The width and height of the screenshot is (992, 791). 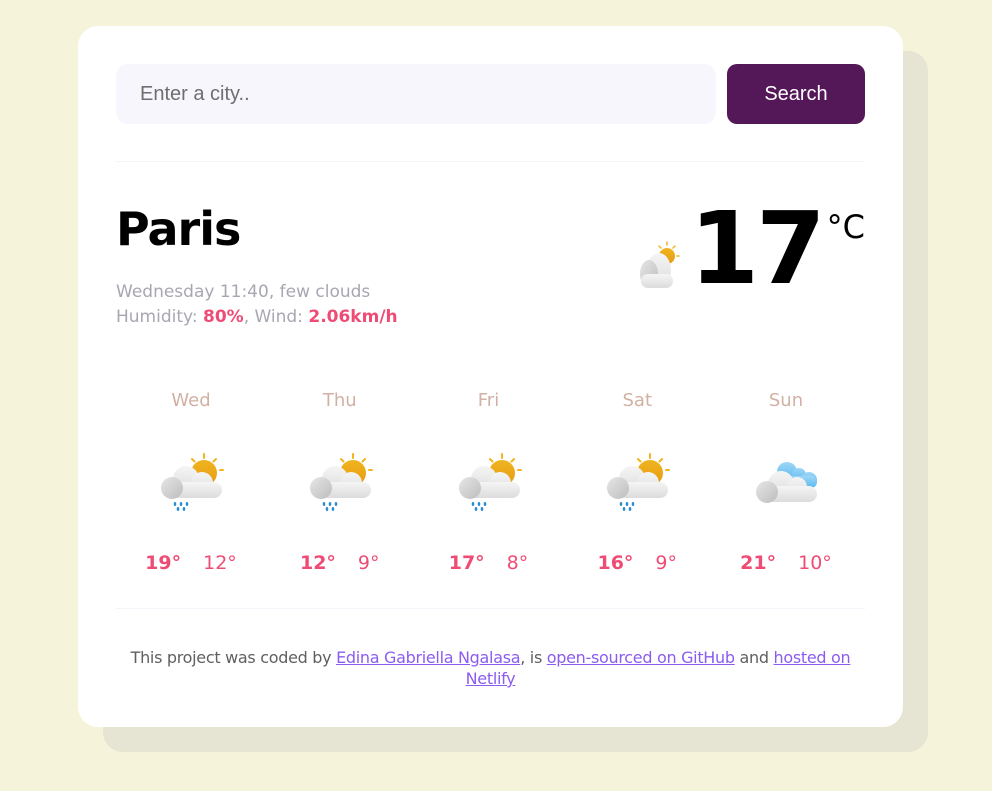 I want to click on forecast-temps: 17° 8°, so click(x=489, y=563).